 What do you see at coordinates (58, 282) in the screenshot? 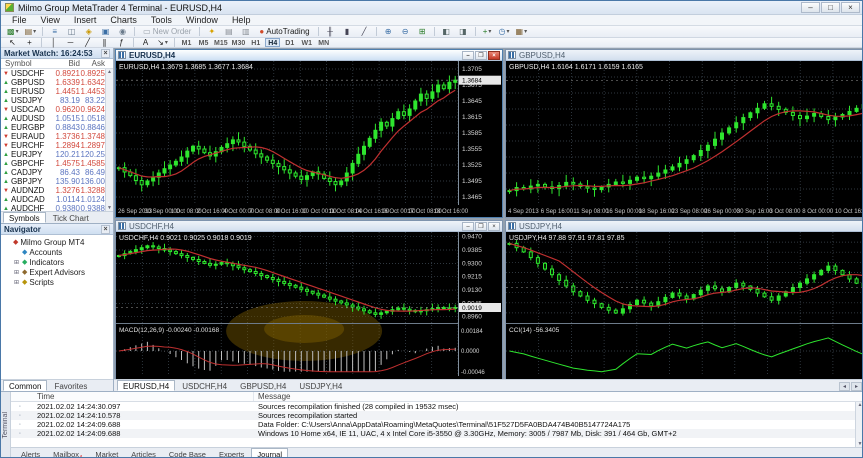
I see `navigator-item-scripts: ⊞ ◆ Scripts` at bounding box center [58, 282].